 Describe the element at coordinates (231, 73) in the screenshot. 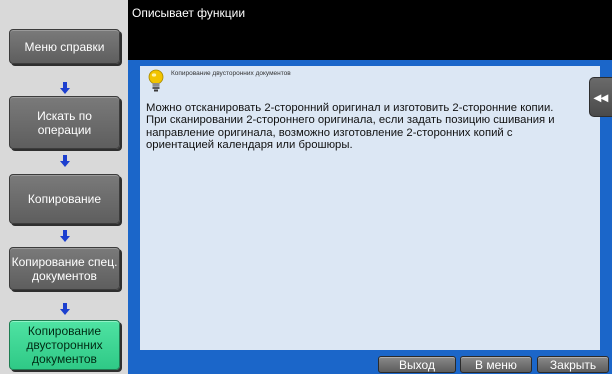

I see `topic-title: Копирование двусторонних документов` at that location.